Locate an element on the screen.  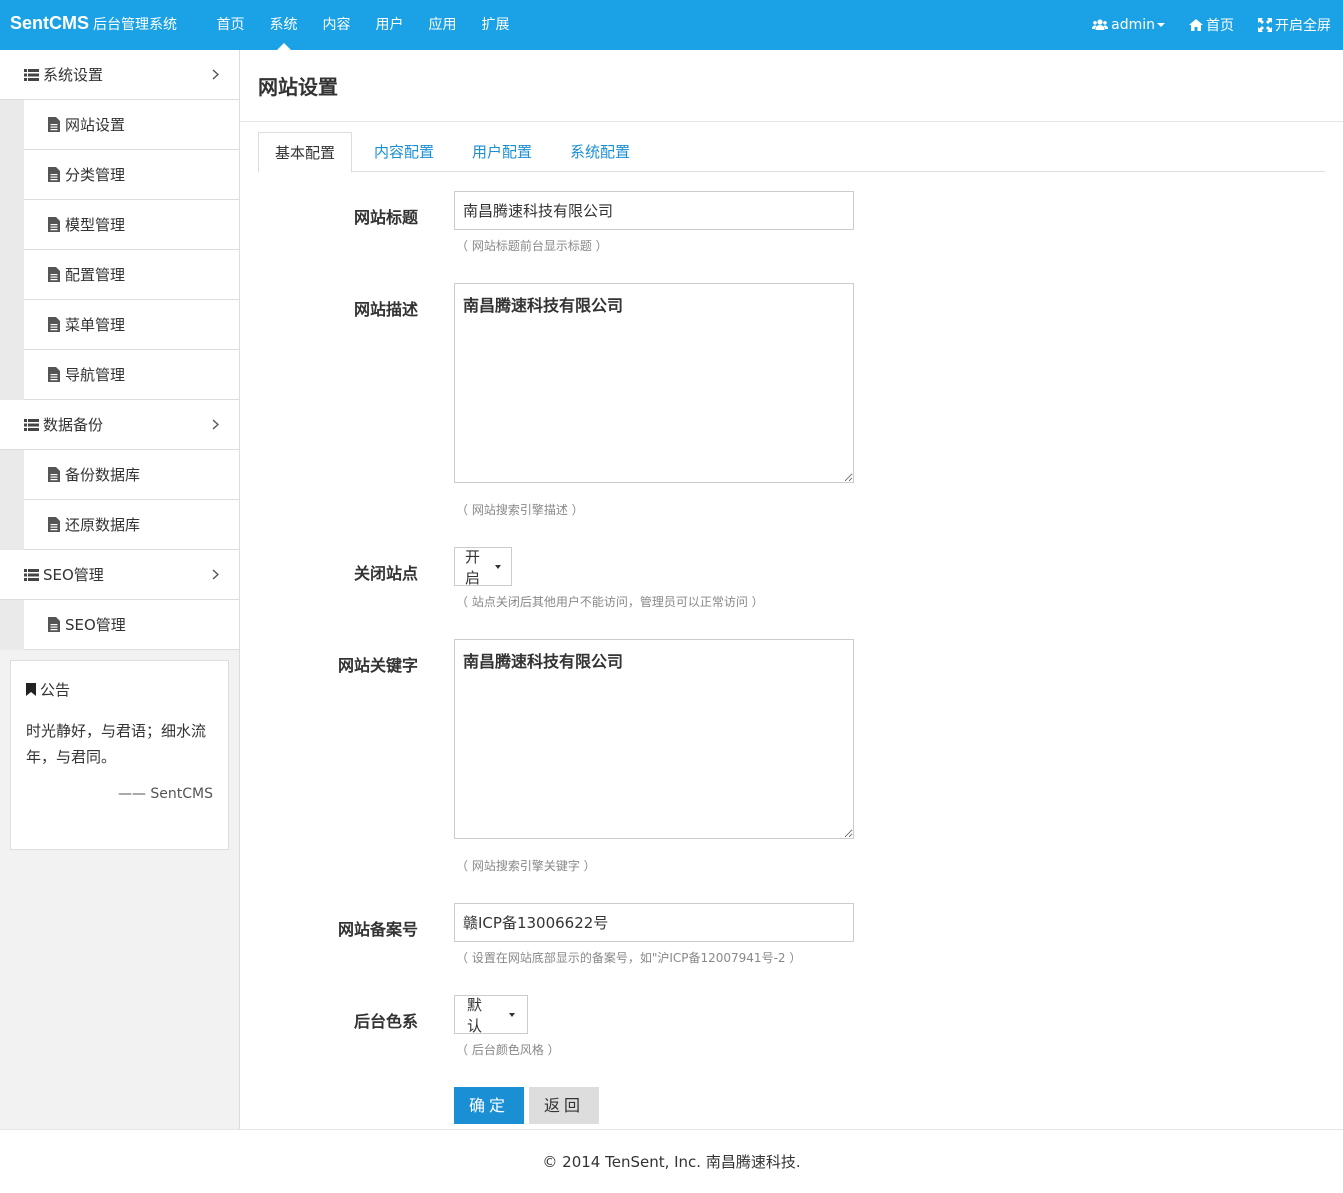
color-scheme-value: 默认 is located at coordinates (475, 1015).